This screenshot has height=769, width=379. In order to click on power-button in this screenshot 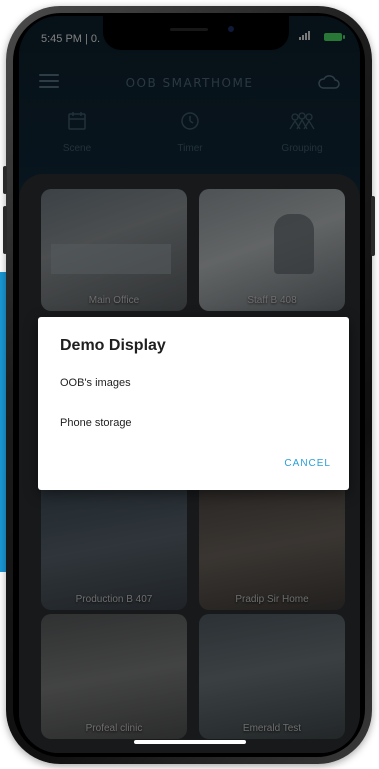, I will do `click(373, 226)`.